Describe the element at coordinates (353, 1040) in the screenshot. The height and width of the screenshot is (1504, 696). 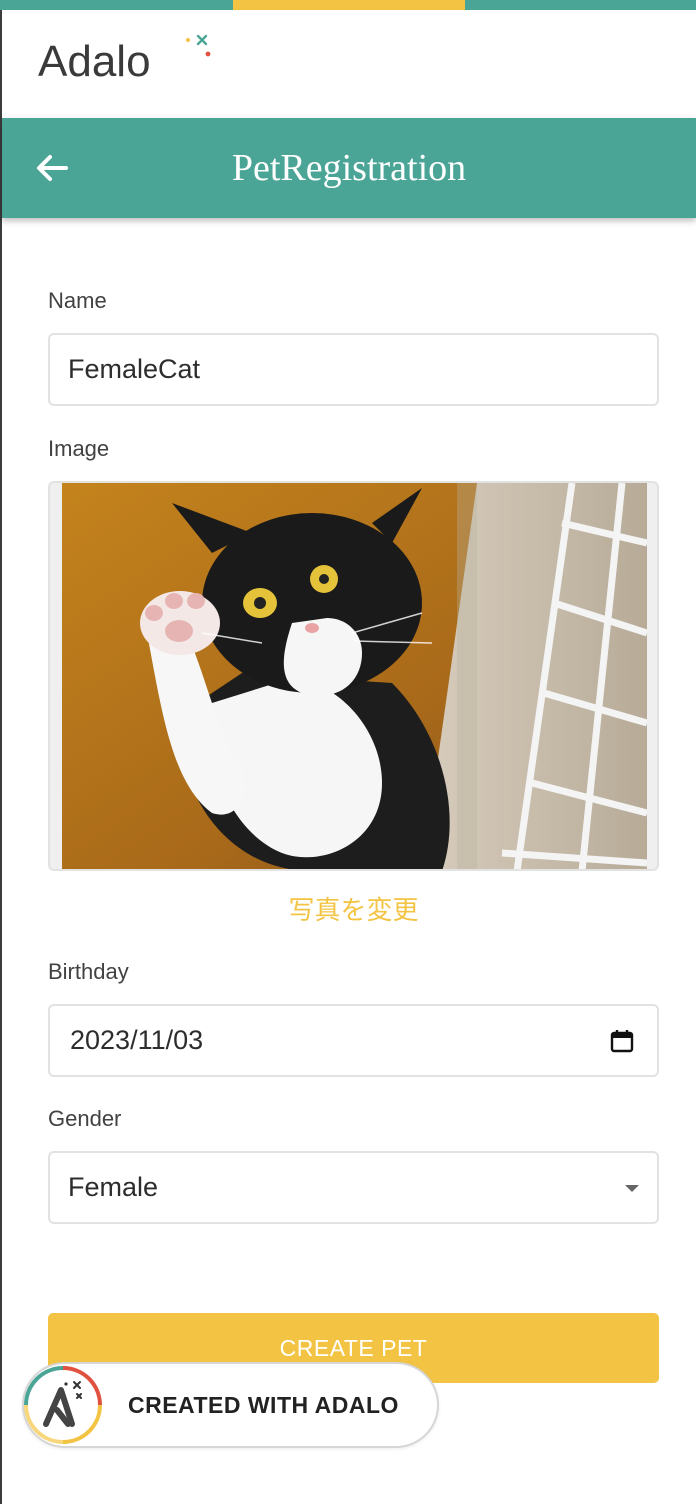
I see `birthday-date-input: 2023/11/03` at that location.